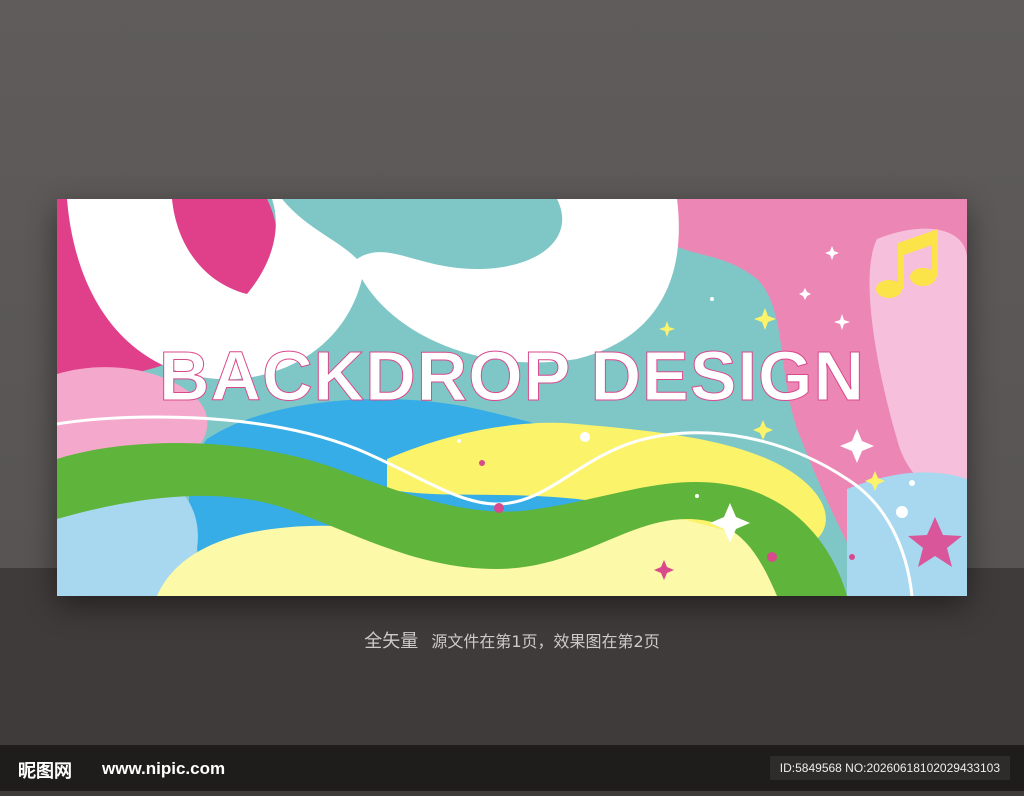 The image size is (1024, 796). Describe the element at coordinates (545, 641) in the screenshot. I see `caption-text: 源文件在第1页，效果图在第2页` at that location.